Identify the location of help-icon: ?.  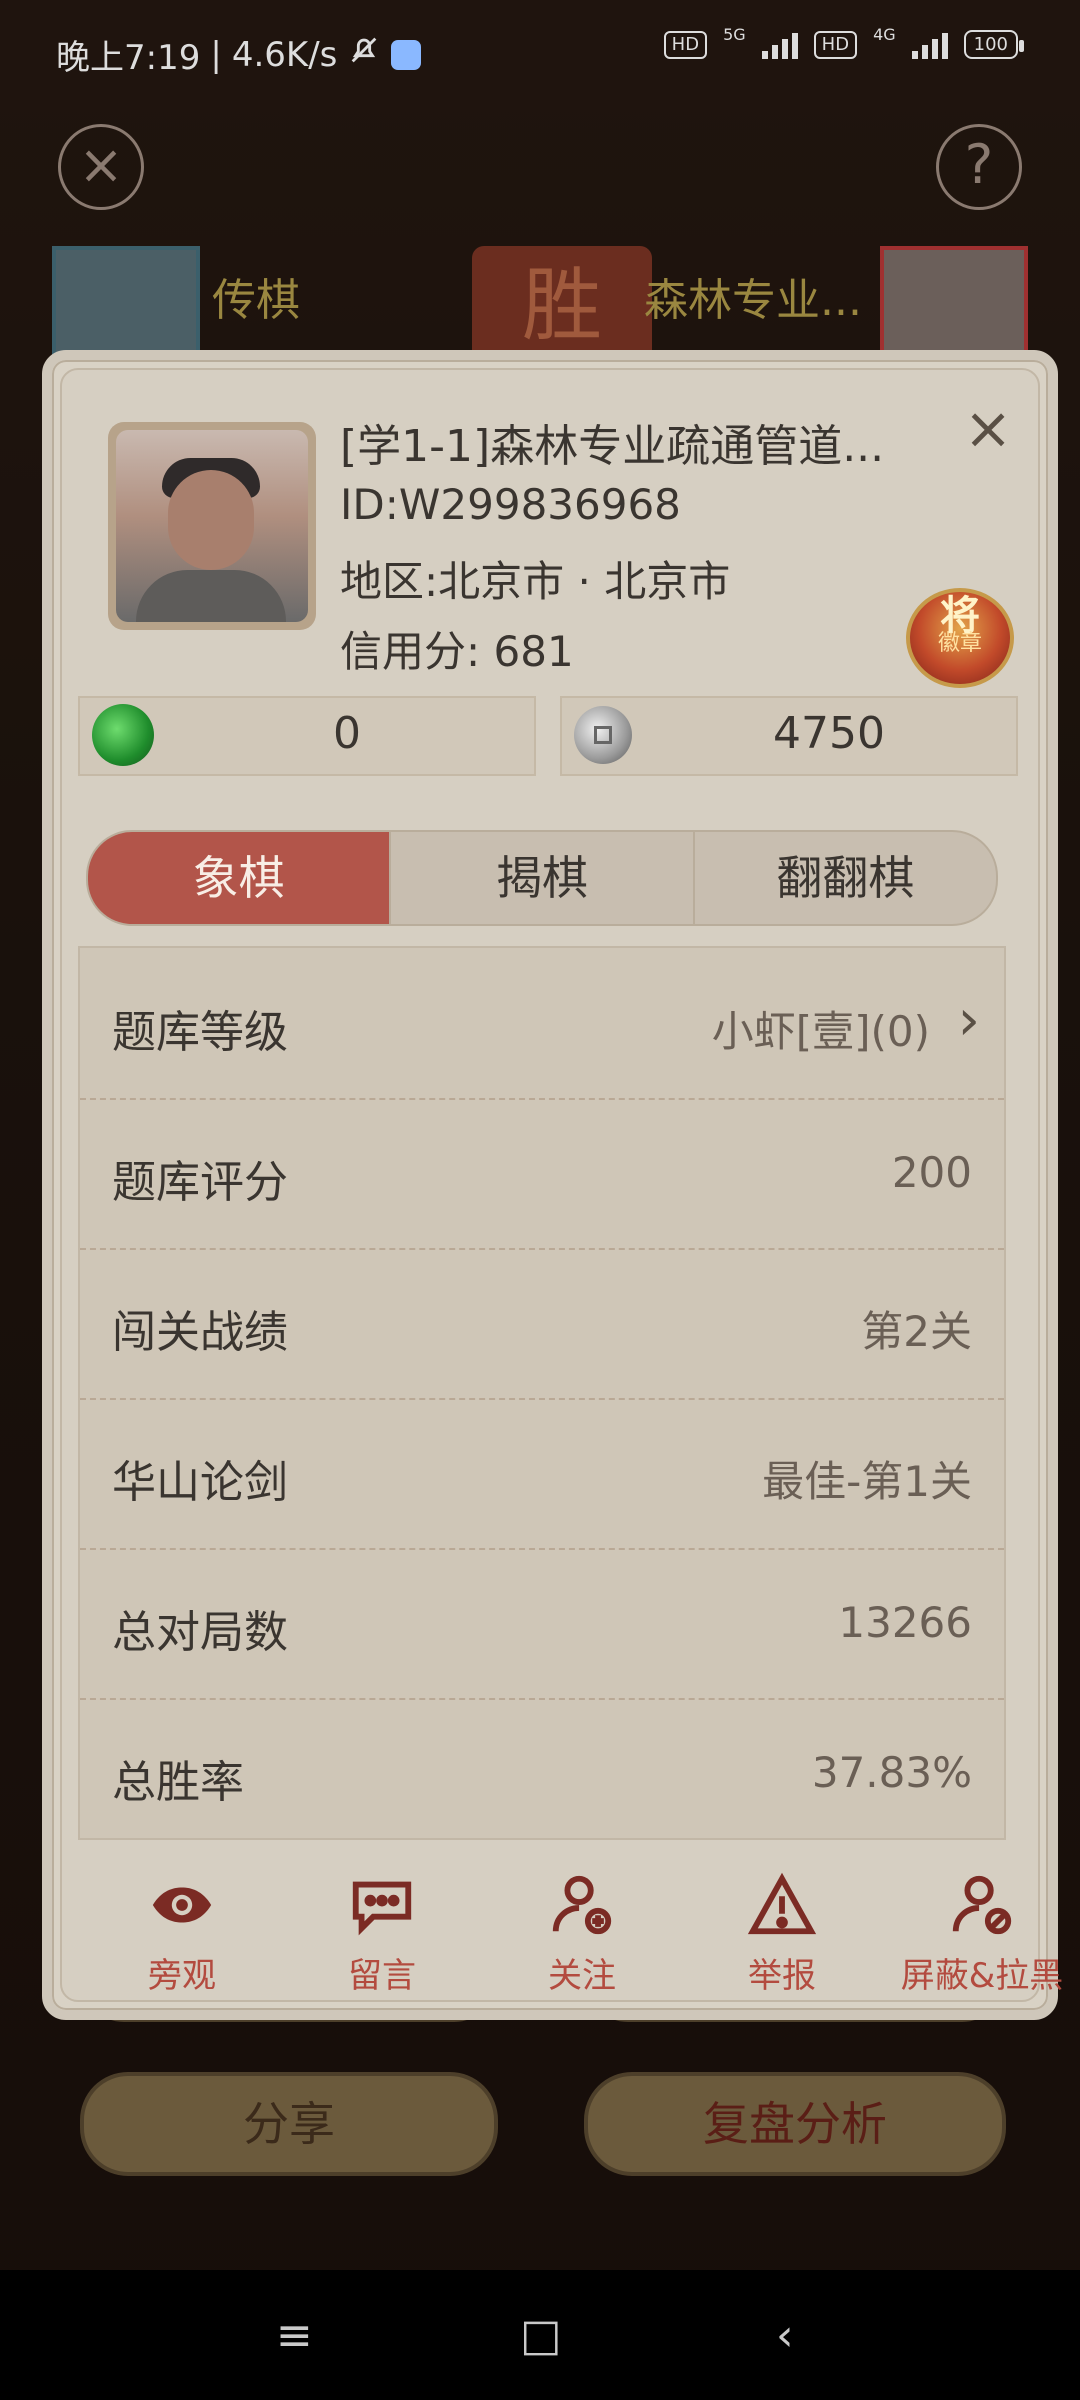
(979, 167).